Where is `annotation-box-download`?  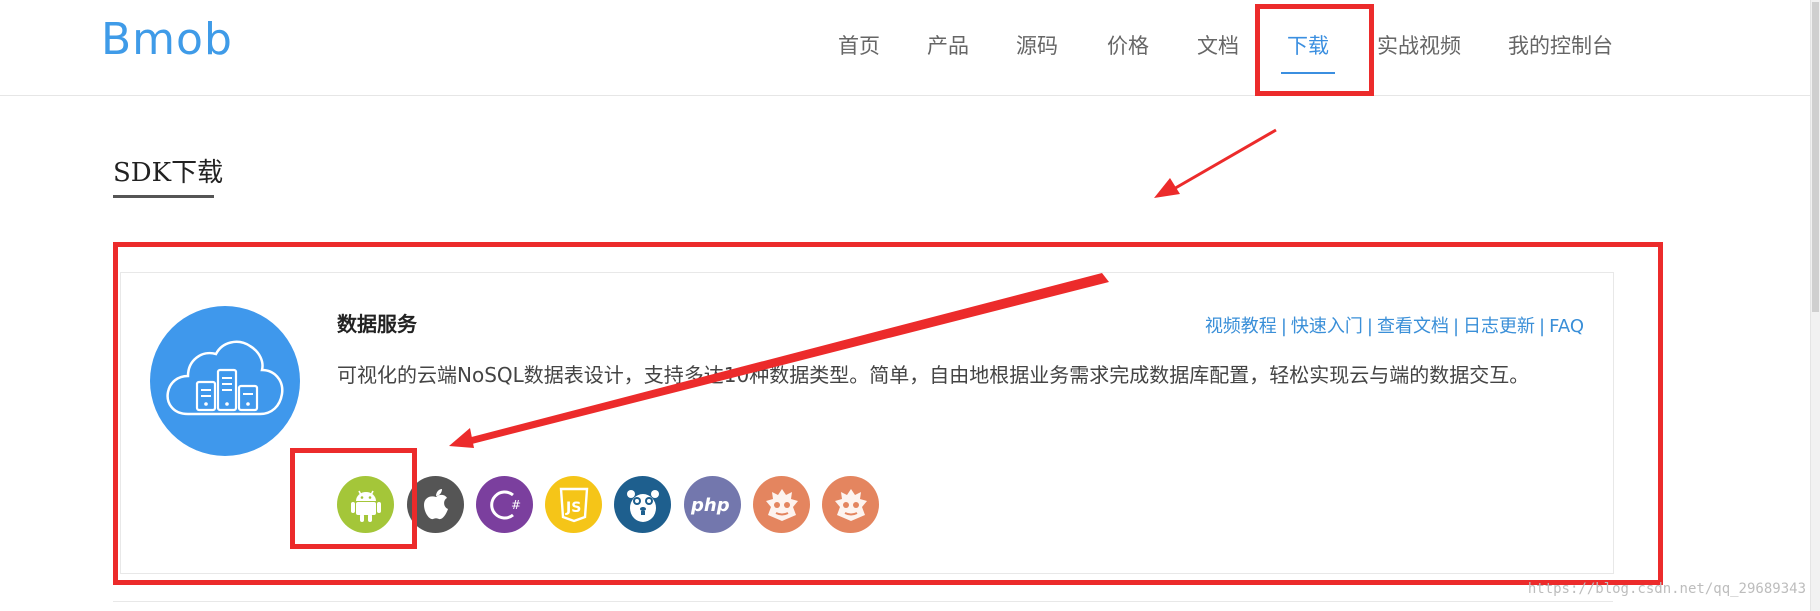
annotation-box-download is located at coordinates (1314, 50).